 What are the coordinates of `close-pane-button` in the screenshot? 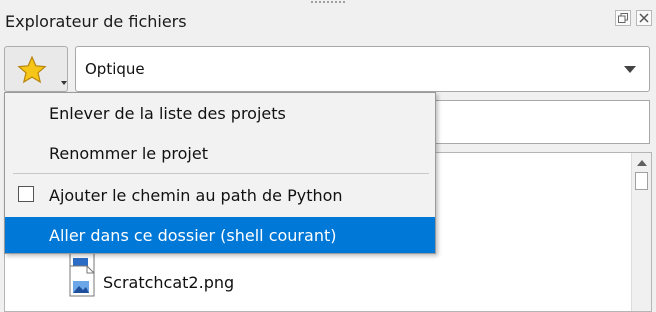 It's located at (644, 18).